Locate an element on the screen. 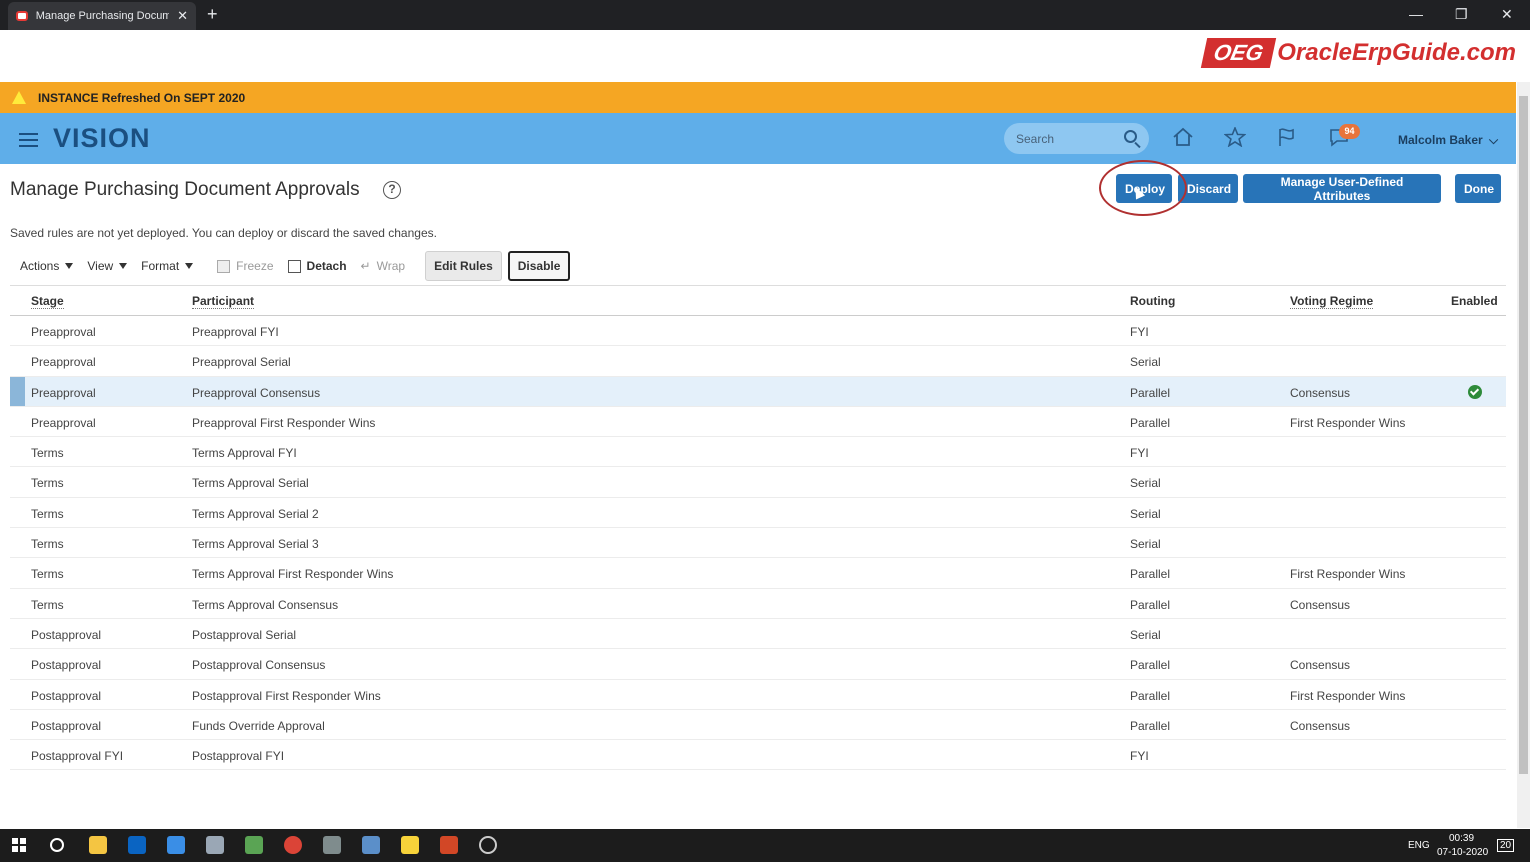 The width and height of the screenshot is (1530, 862). table-row: Terms Terms Approval Serial Serial is located at coordinates (758, 482).